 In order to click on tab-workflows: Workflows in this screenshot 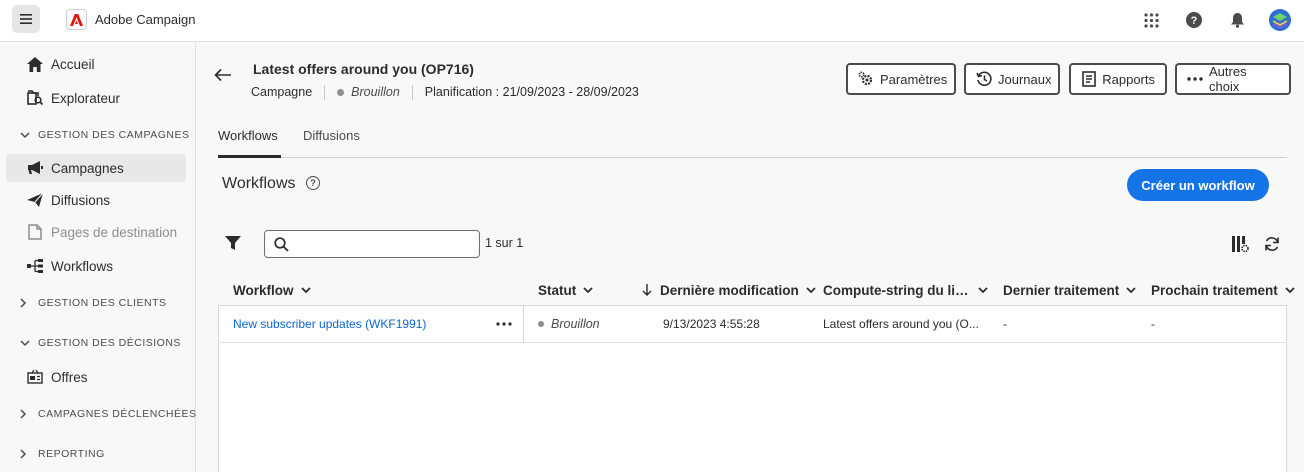, I will do `click(248, 135)`.